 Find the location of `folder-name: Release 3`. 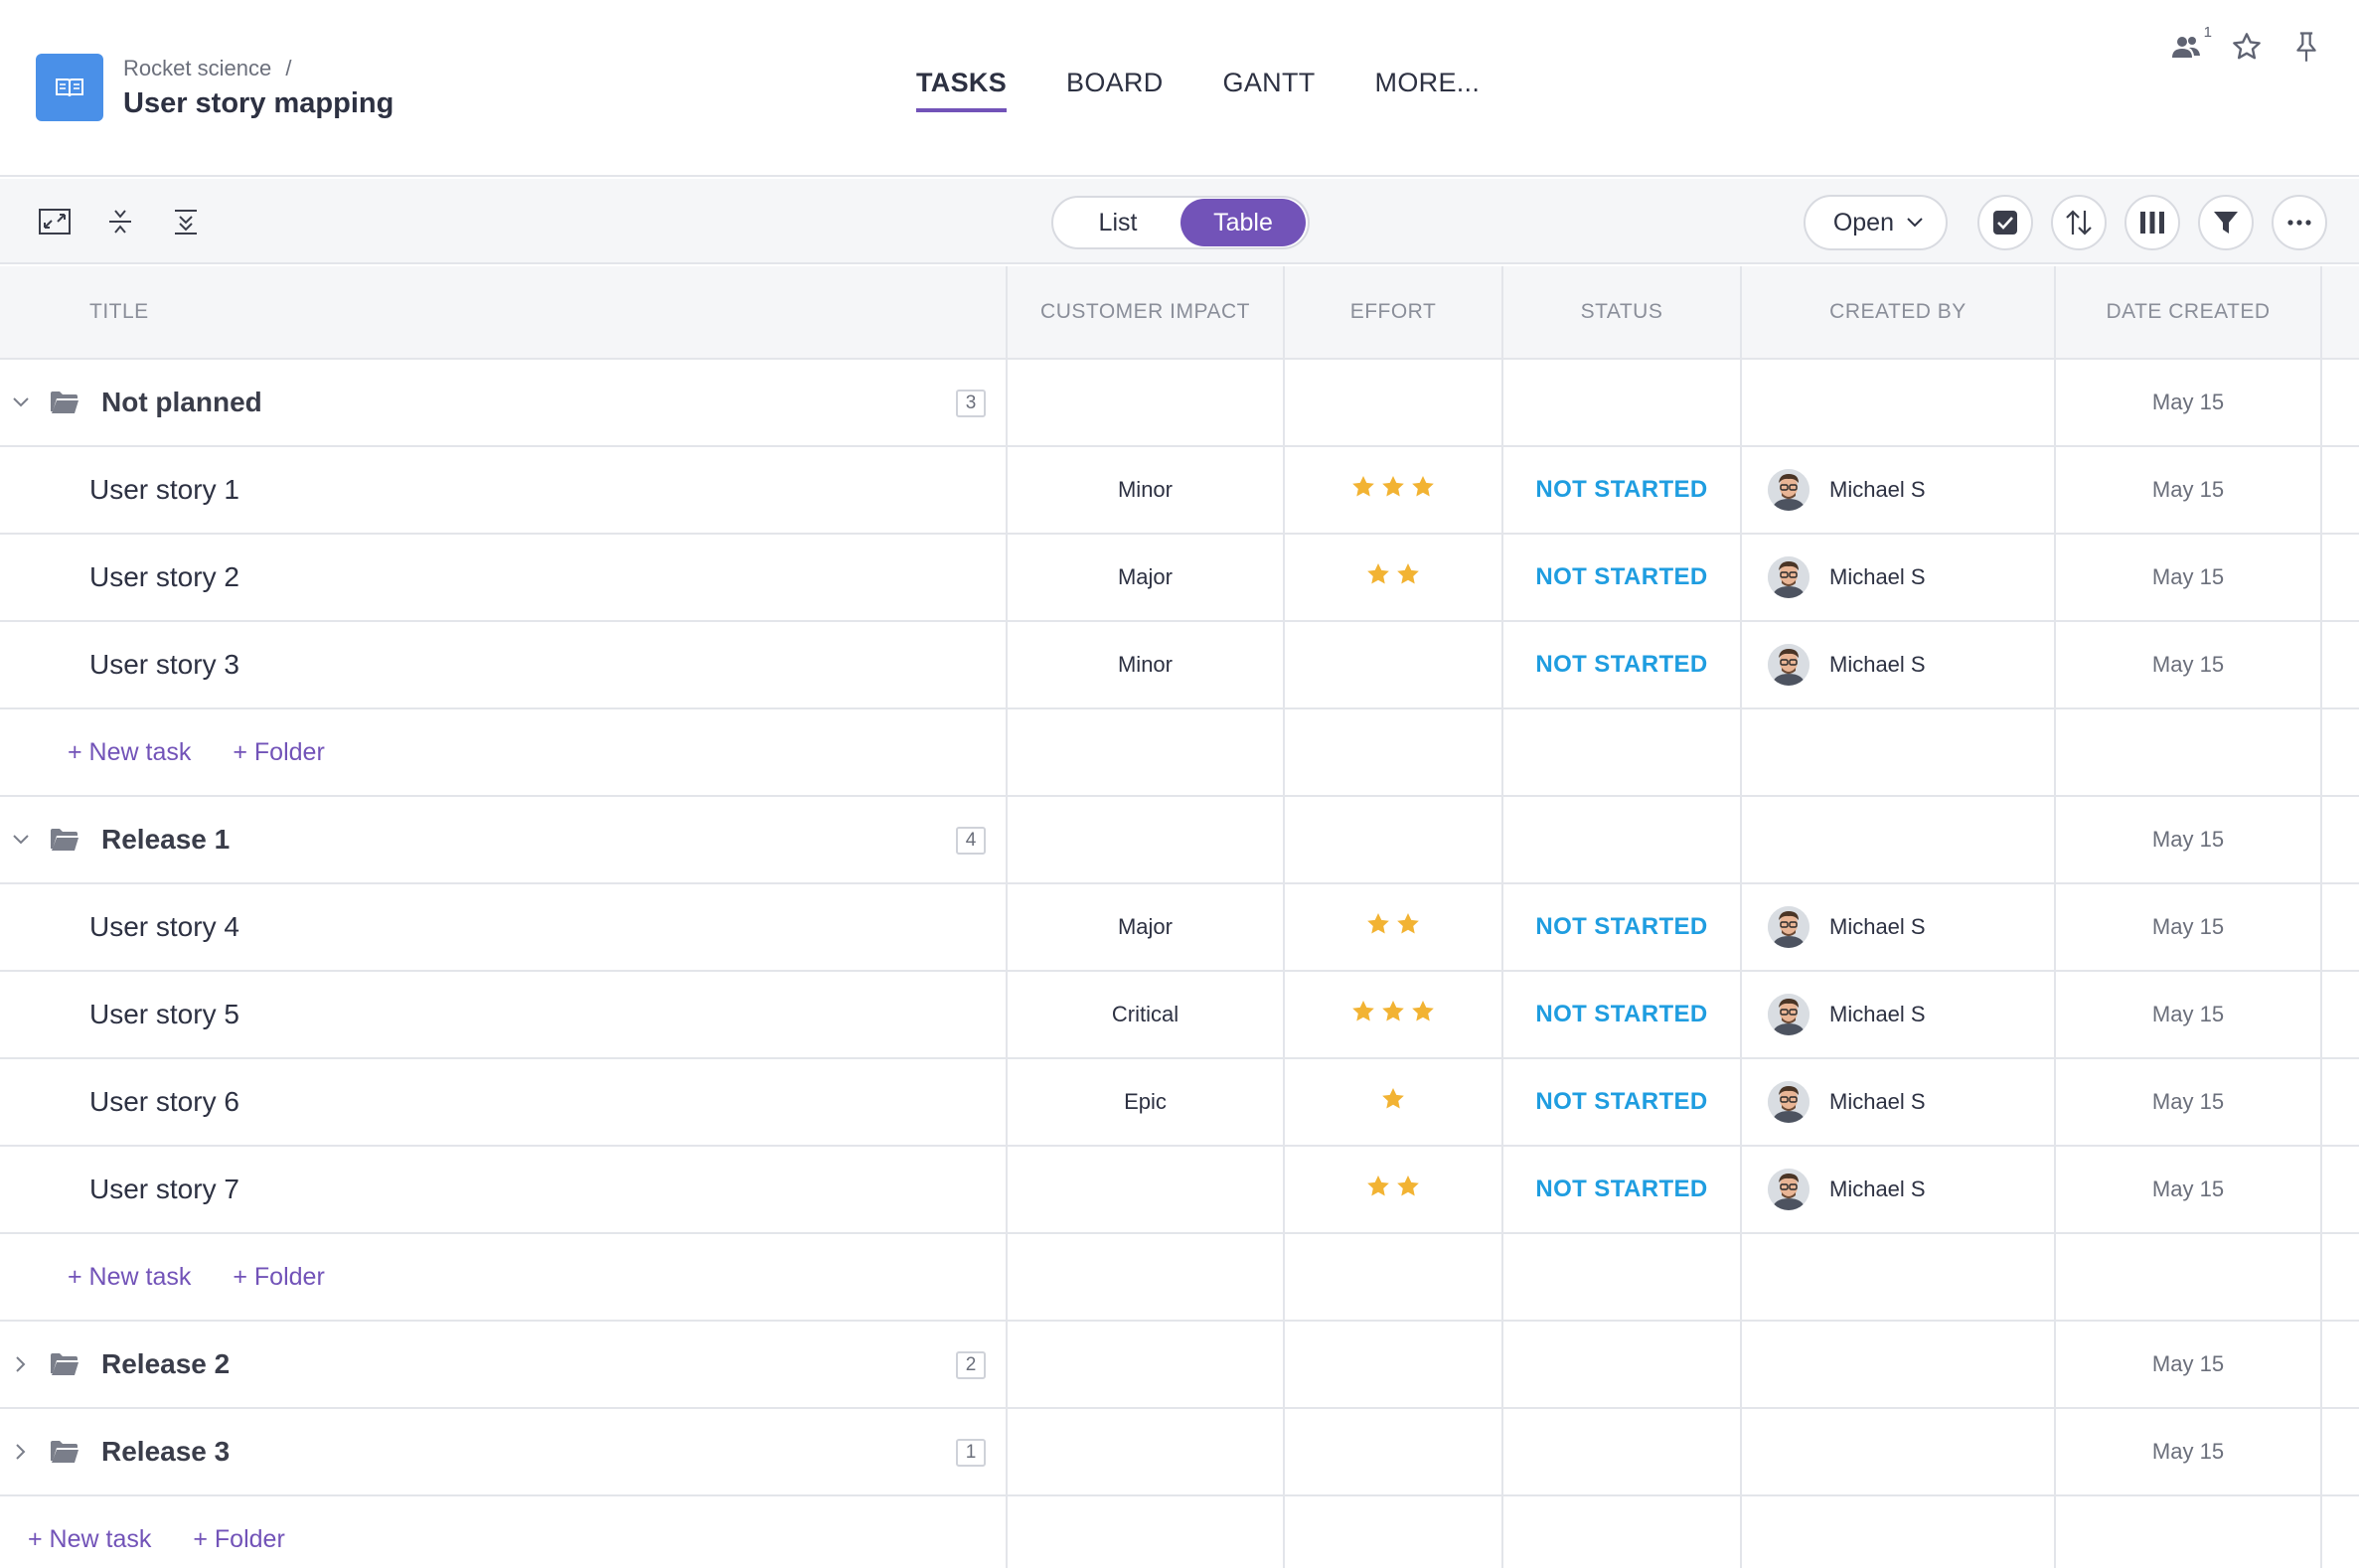

folder-name: Release 3 is located at coordinates (166, 1452).